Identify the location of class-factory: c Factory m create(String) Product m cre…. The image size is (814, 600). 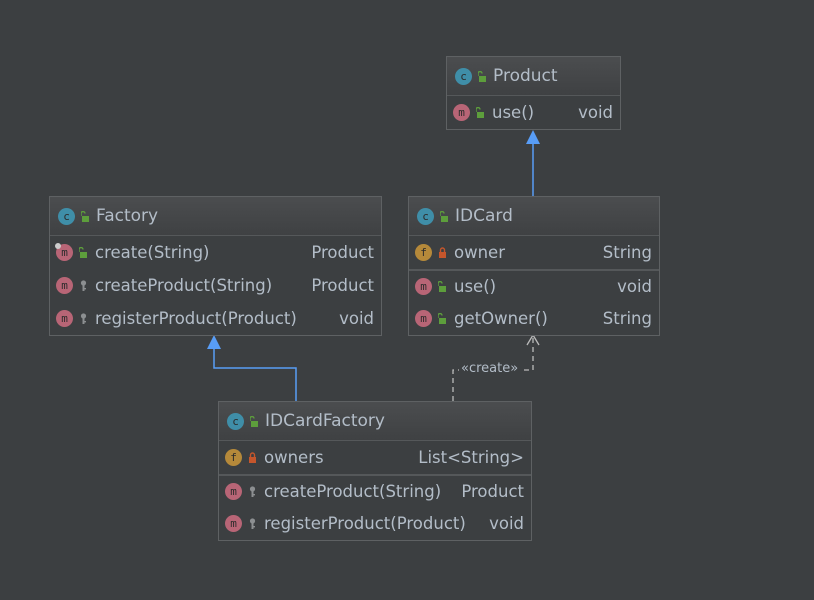
(215, 266).